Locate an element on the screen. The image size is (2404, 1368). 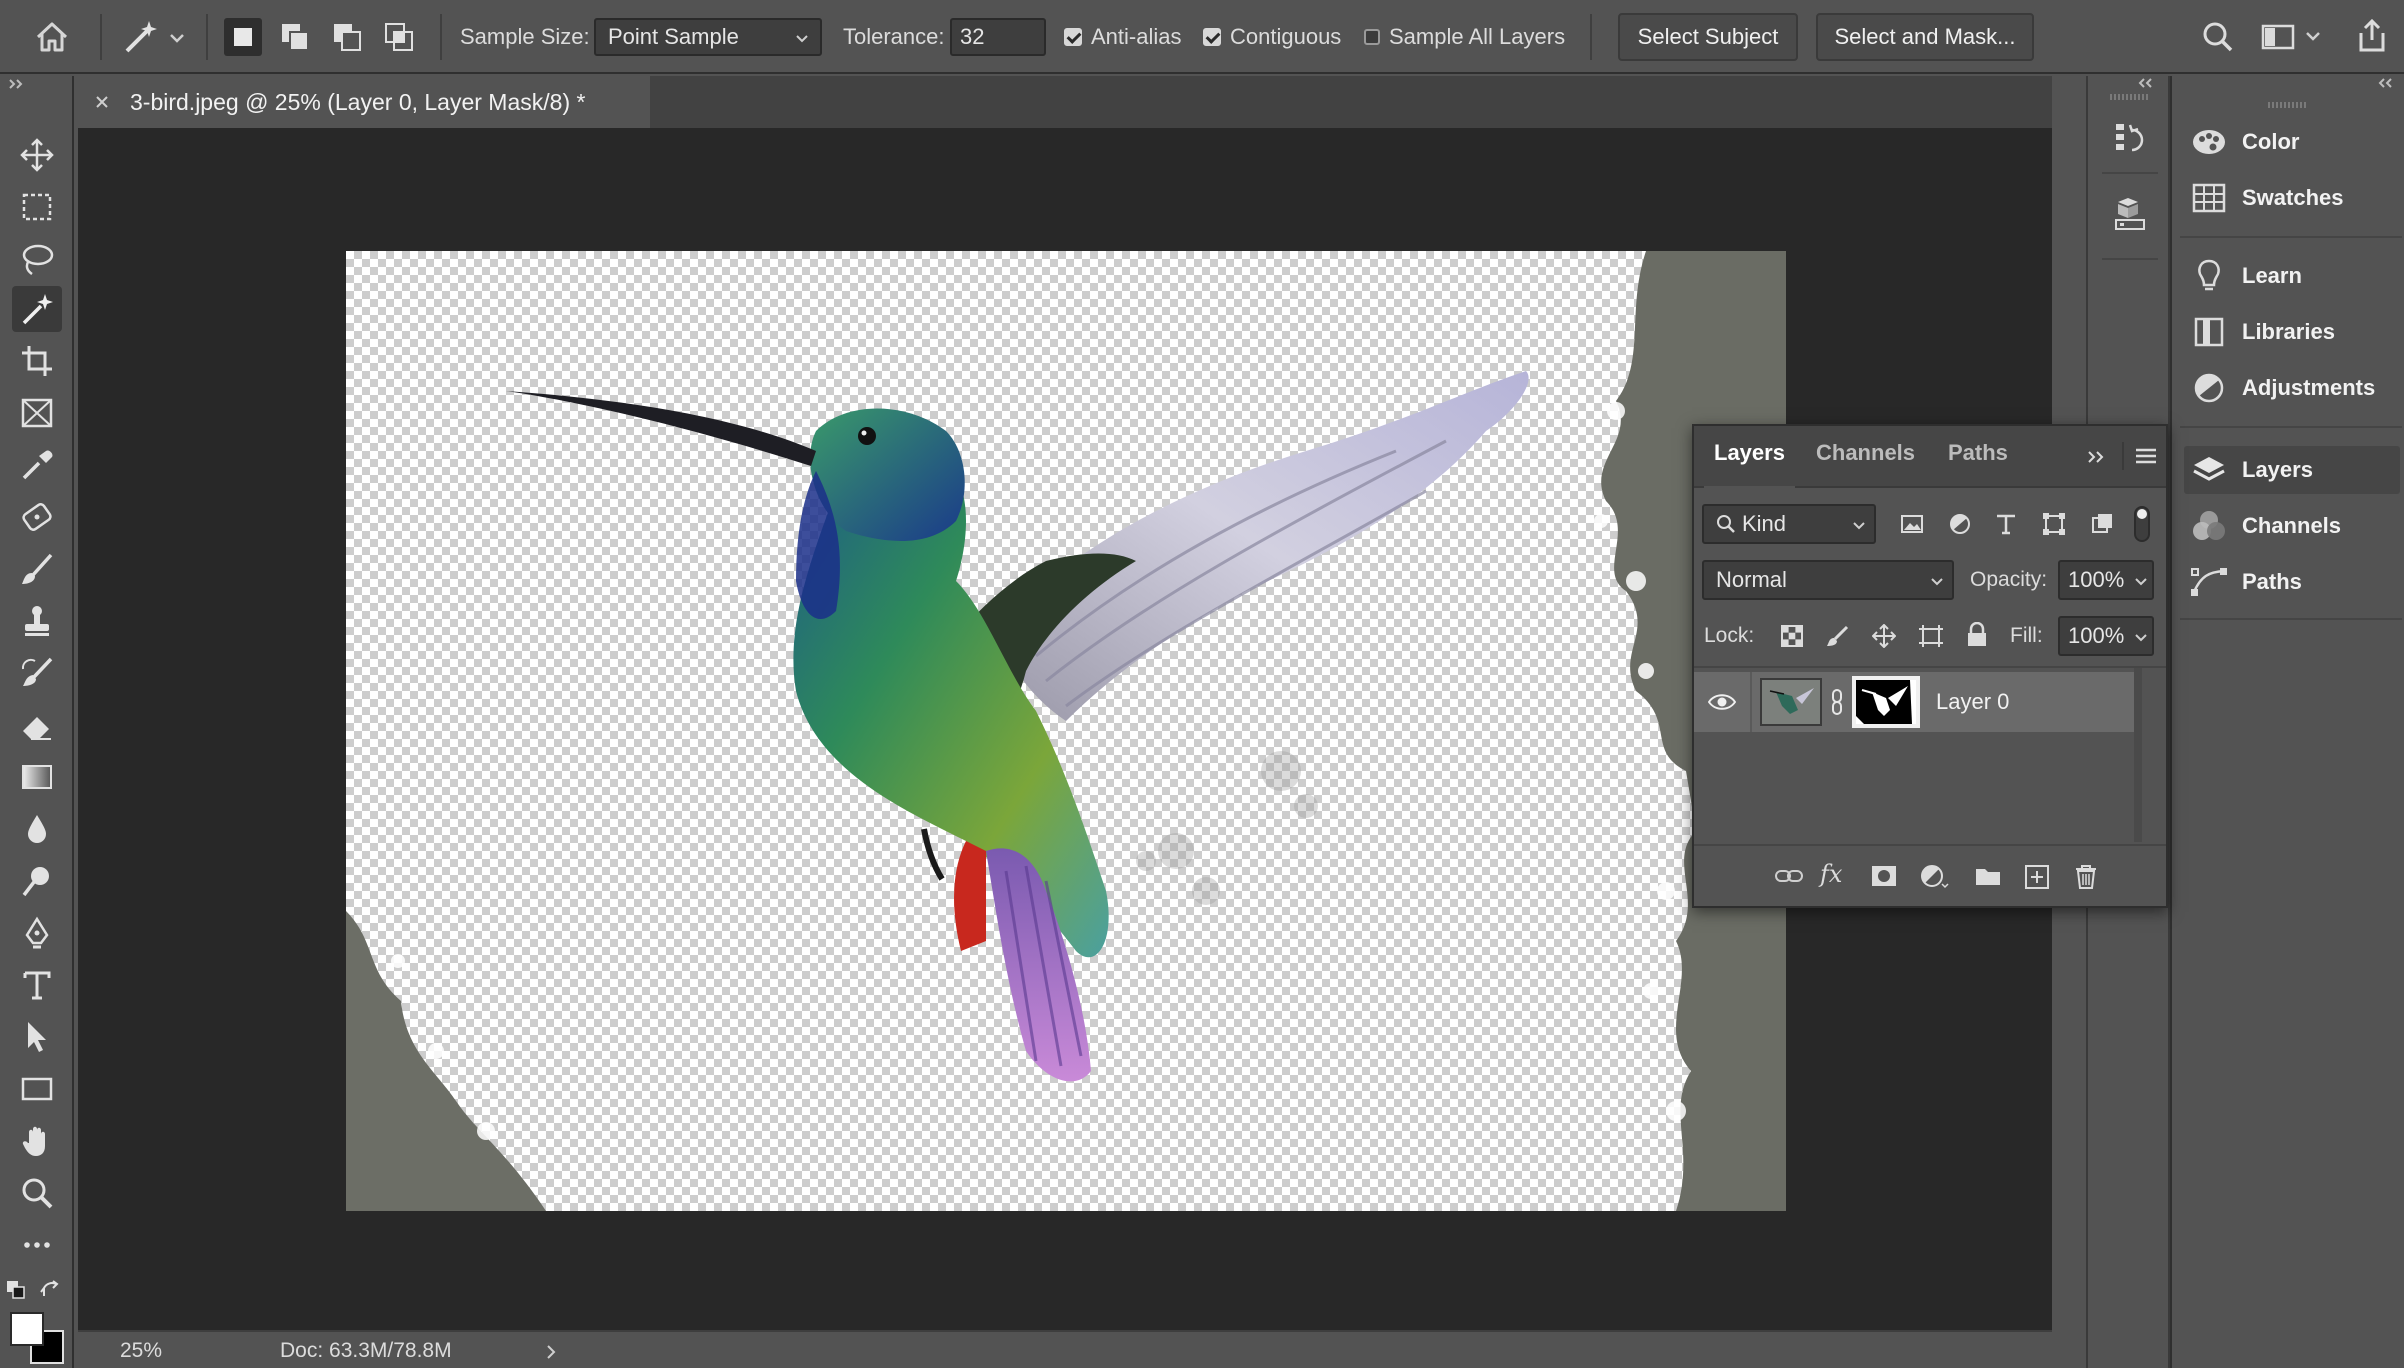
dodge-icon is located at coordinates (37, 881).